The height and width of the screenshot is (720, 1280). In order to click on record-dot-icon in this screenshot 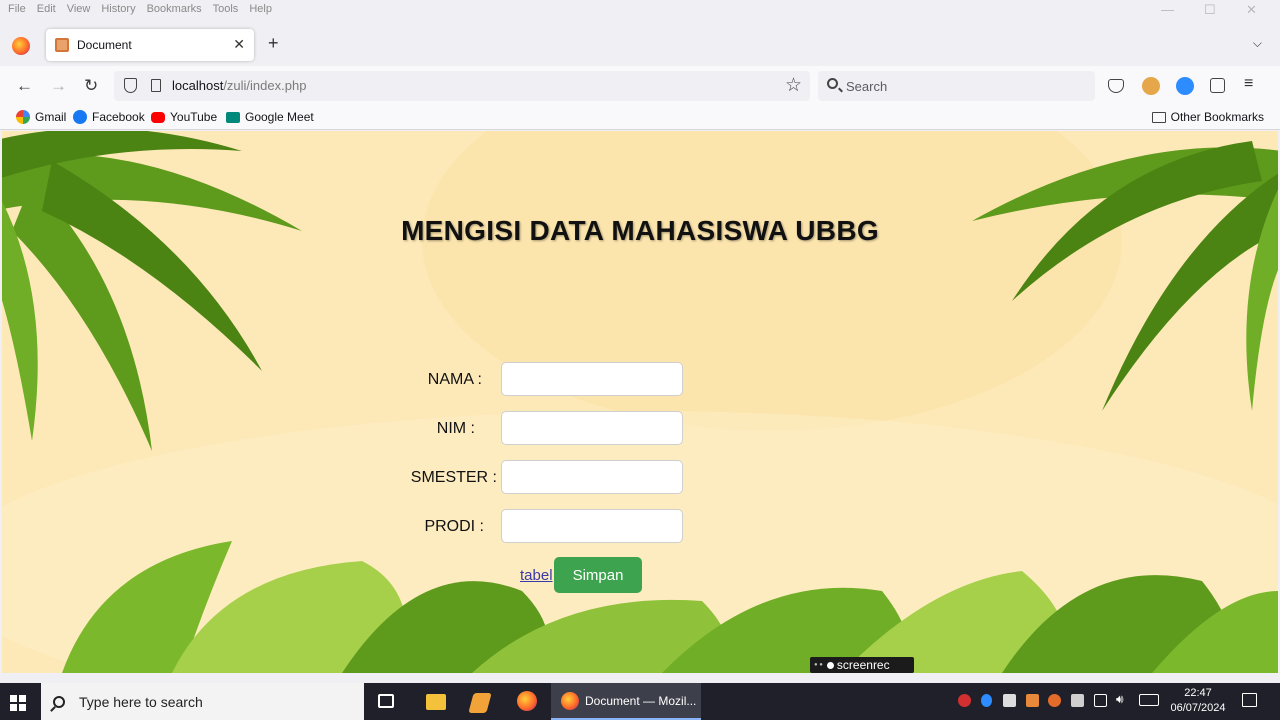, I will do `click(830, 665)`.